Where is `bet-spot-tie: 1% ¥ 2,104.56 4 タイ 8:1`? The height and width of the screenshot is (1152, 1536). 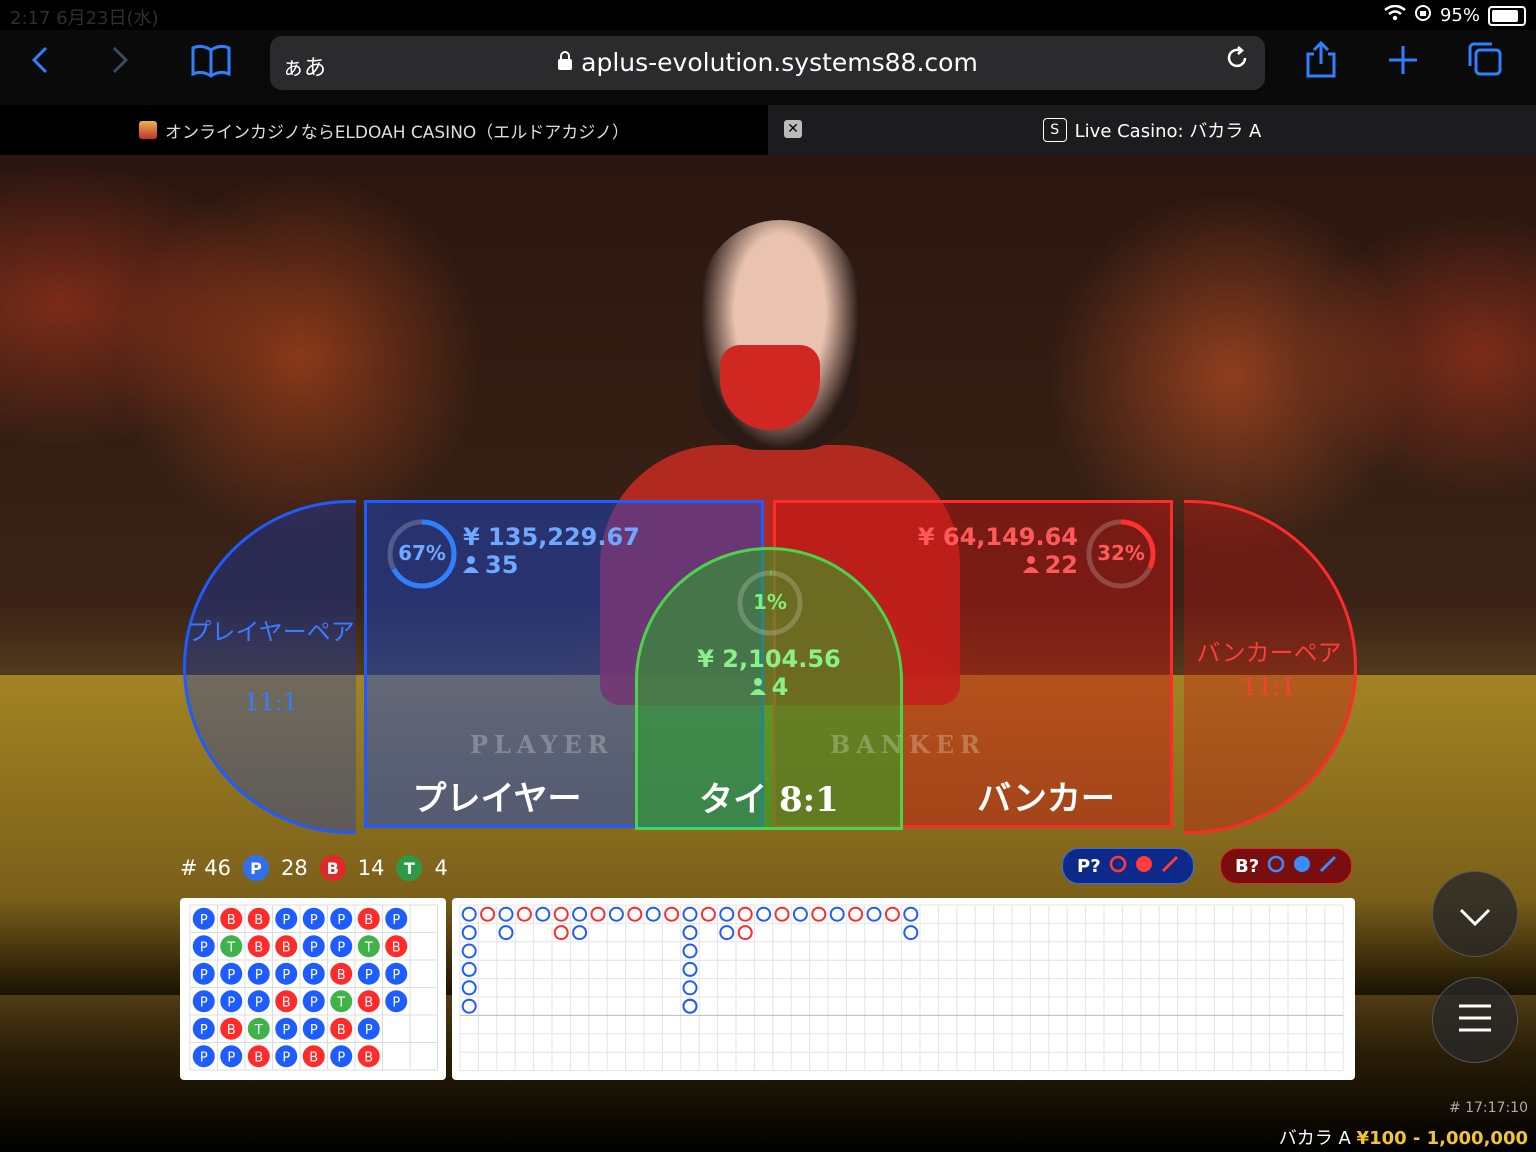 bet-spot-tie: 1% ¥ 2,104.56 4 タイ 8:1 is located at coordinates (769, 688).